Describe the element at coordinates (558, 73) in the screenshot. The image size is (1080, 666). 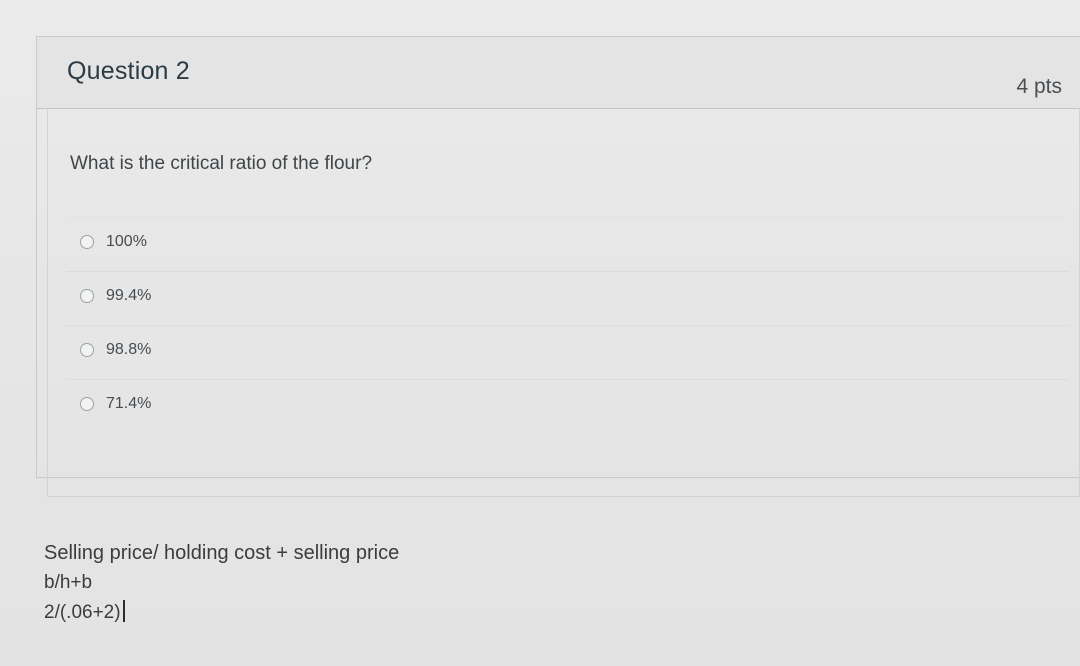
I see `question-header: Question 2 4 pts` at that location.